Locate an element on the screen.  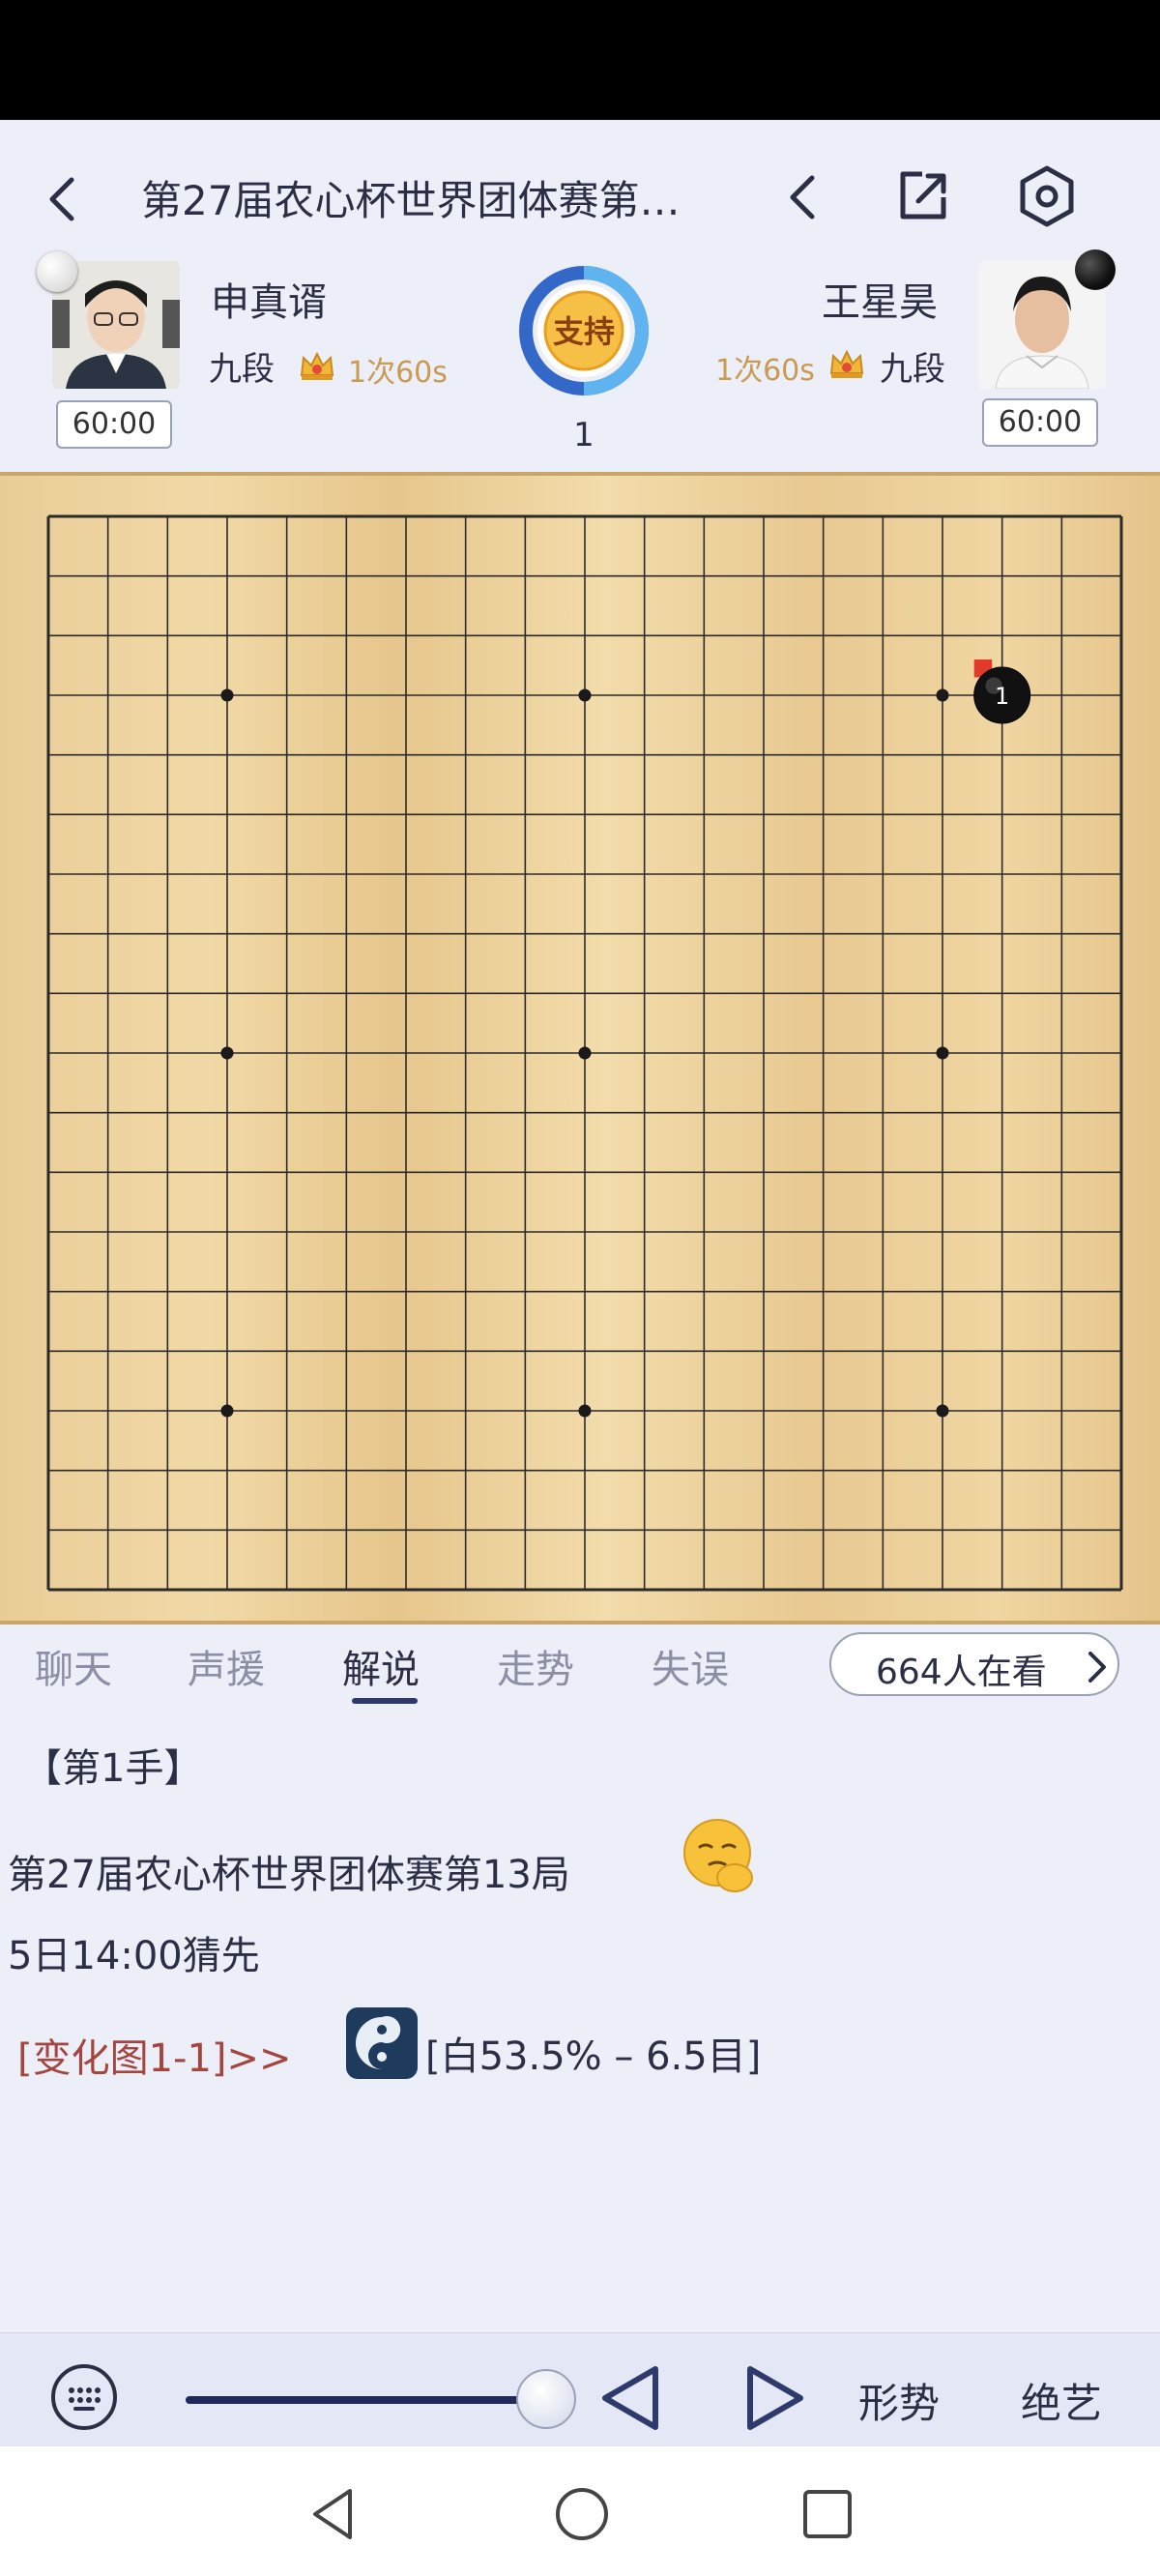
share-button is located at coordinates (923, 196).